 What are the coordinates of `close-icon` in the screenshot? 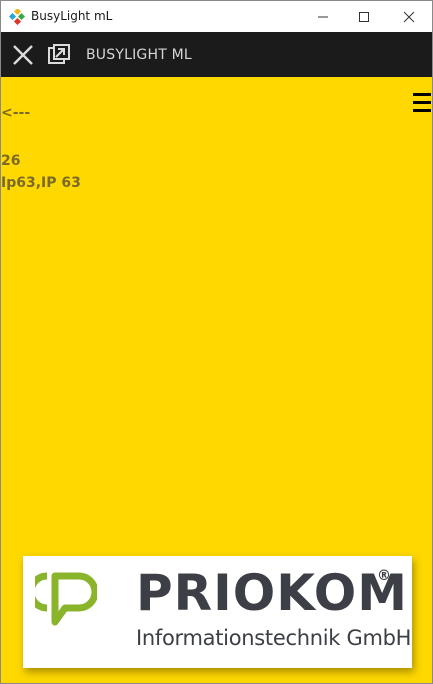 It's located at (409, 16).